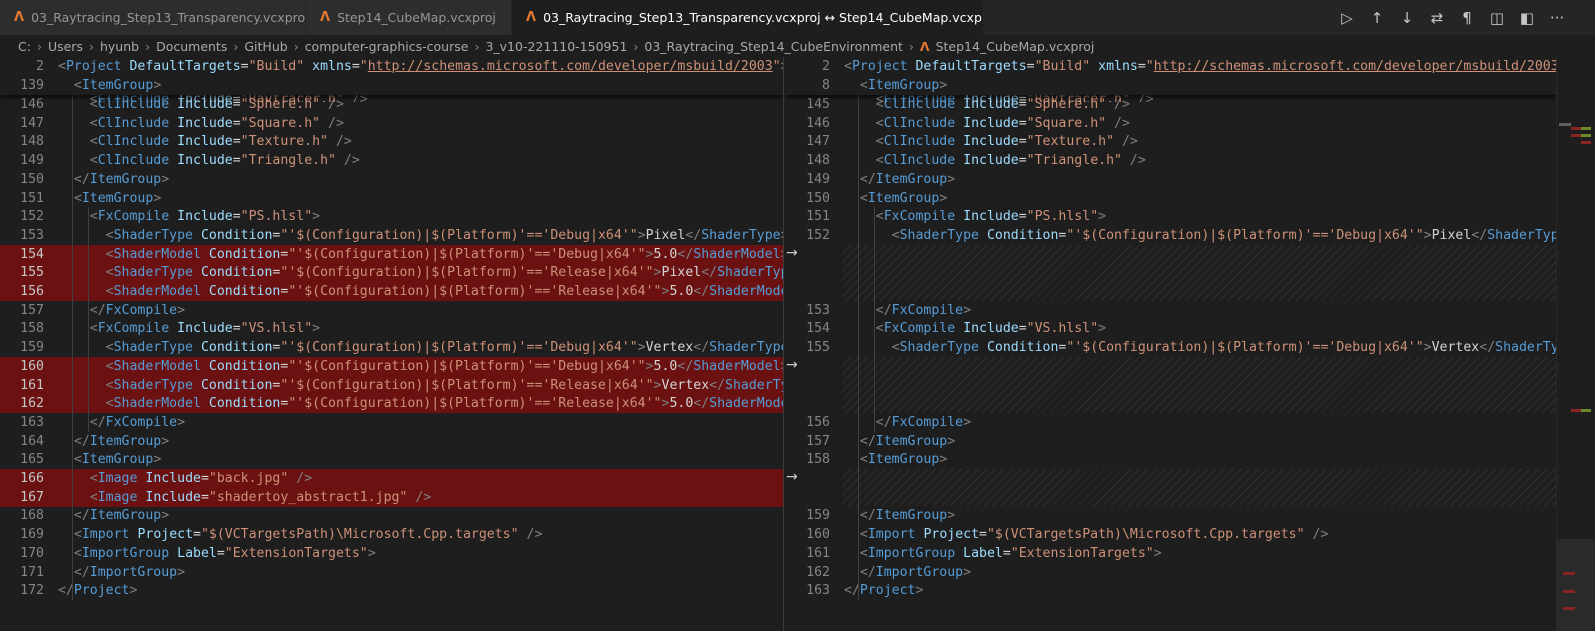  Describe the element at coordinates (391, 160) in the screenshot. I see `code-line: 149 <ClInclude Include="Triangle.h" />` at that location.